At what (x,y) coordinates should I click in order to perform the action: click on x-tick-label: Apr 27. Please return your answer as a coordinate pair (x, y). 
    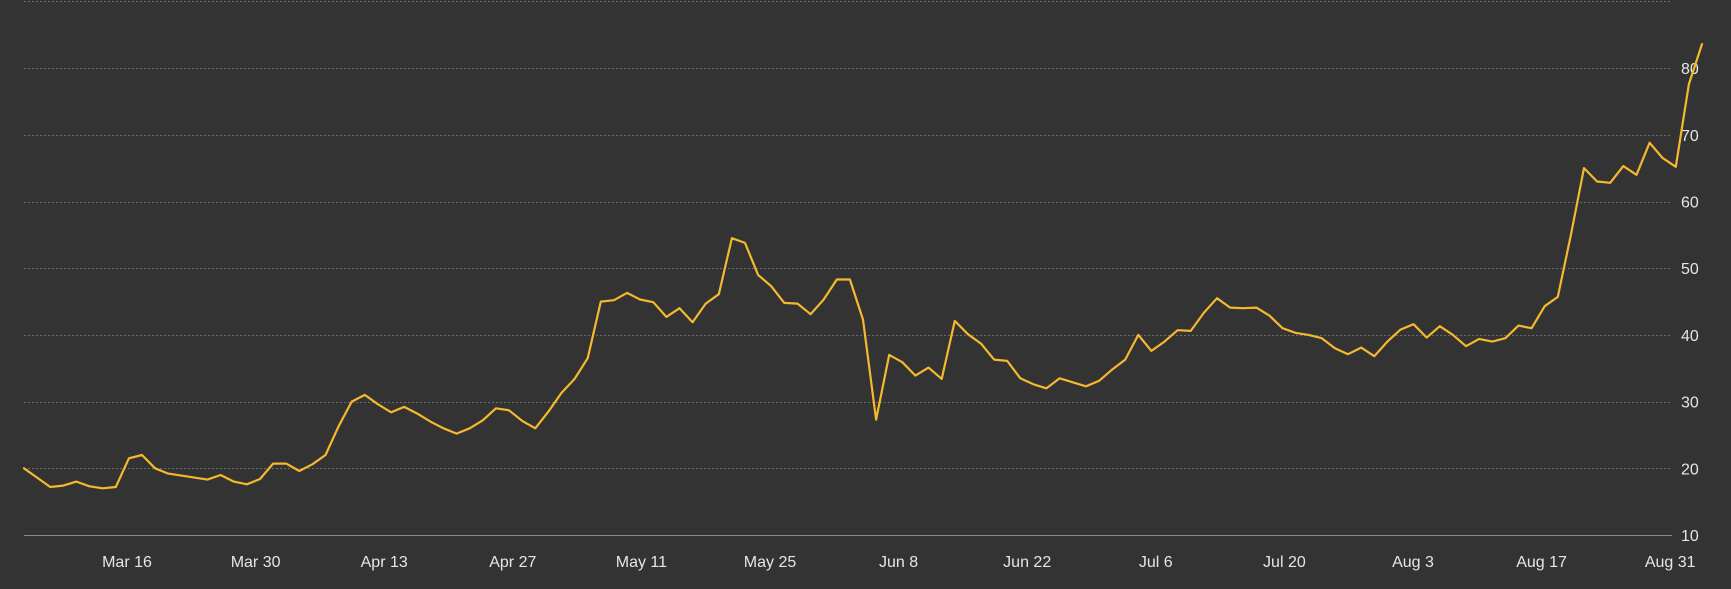
    Looking at the image, I should click on (512, 562).